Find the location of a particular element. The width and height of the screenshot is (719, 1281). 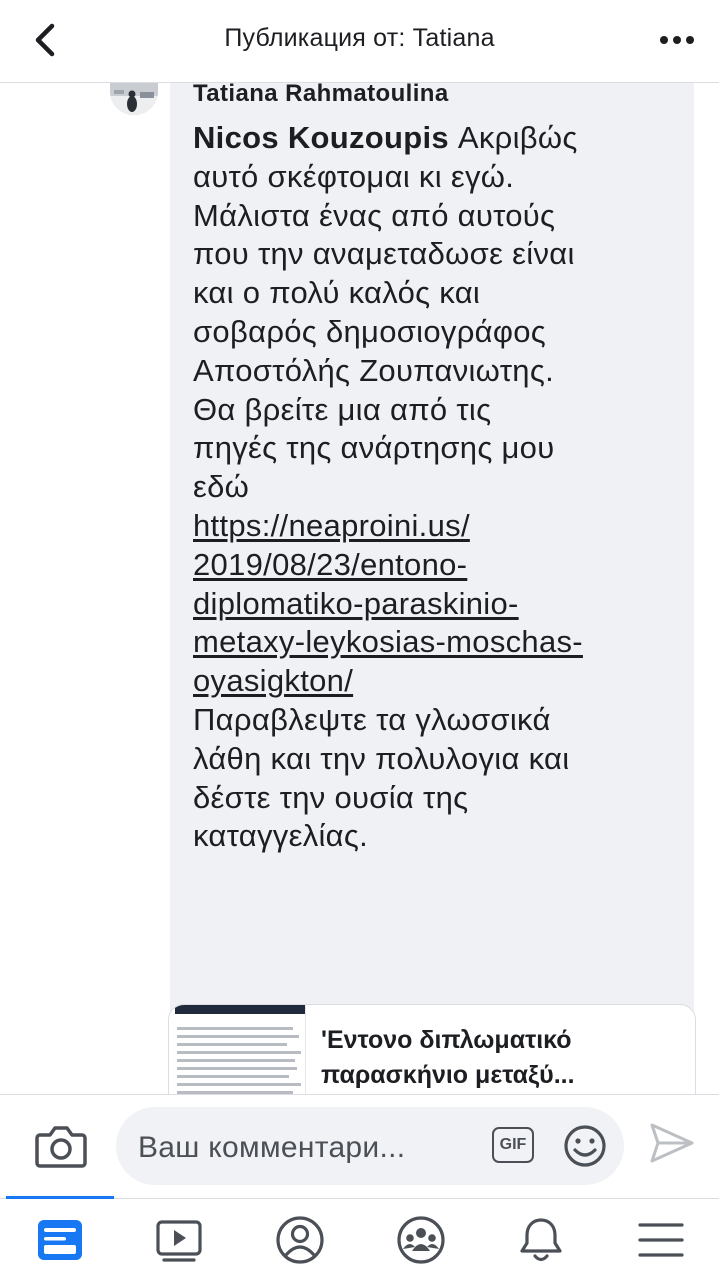

smiley-icon is located at coordinates (585, 1146).